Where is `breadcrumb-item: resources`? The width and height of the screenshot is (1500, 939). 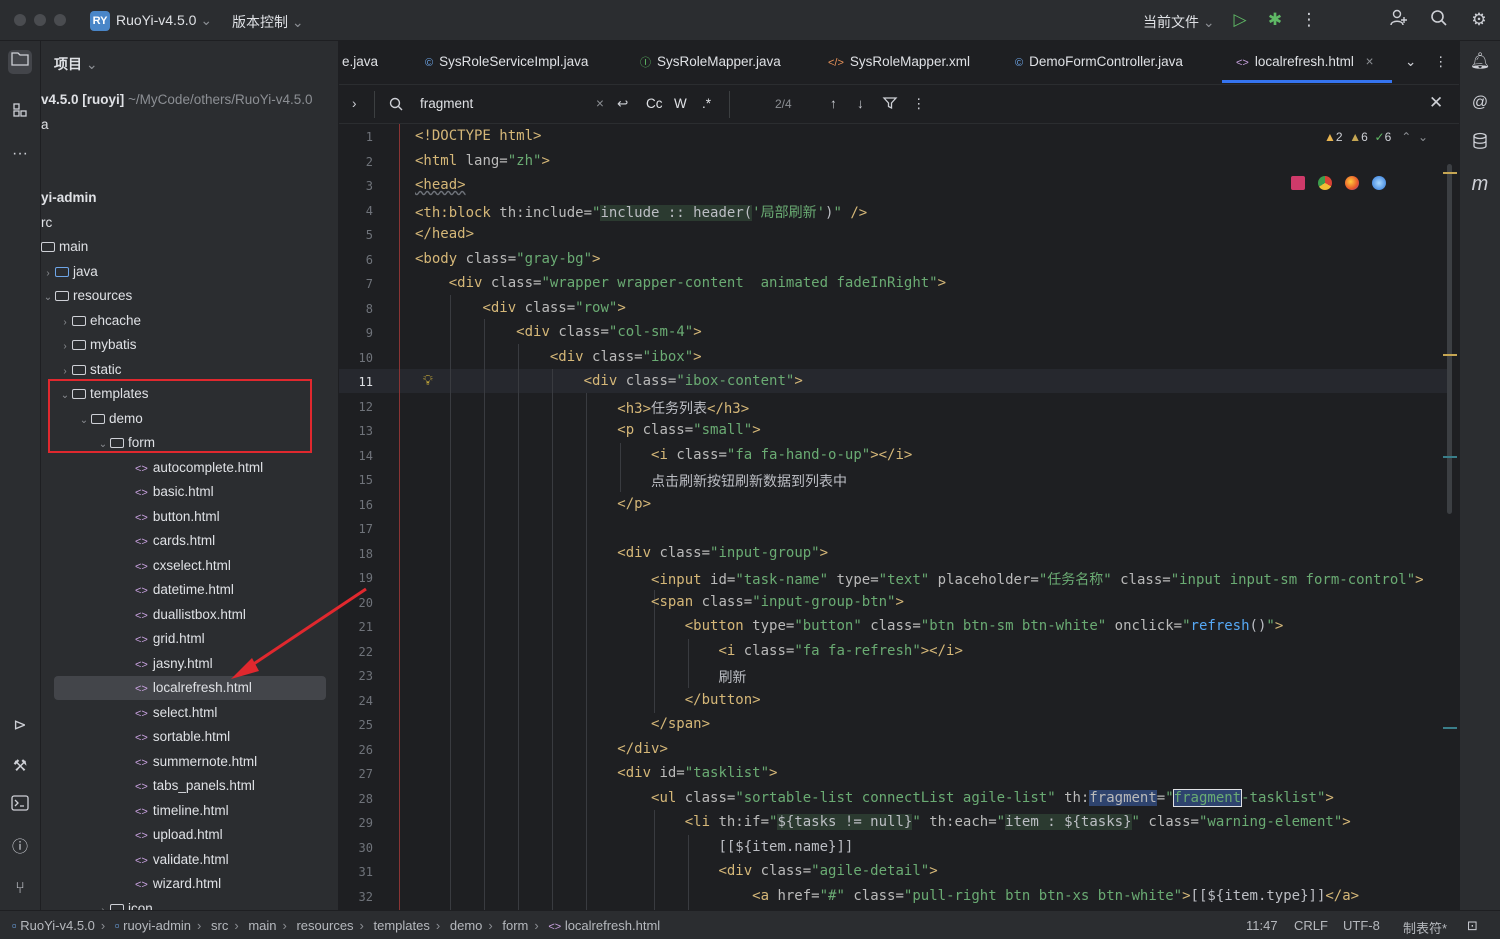 breadcrumb-item: resources is located at coordinates (324, 925).